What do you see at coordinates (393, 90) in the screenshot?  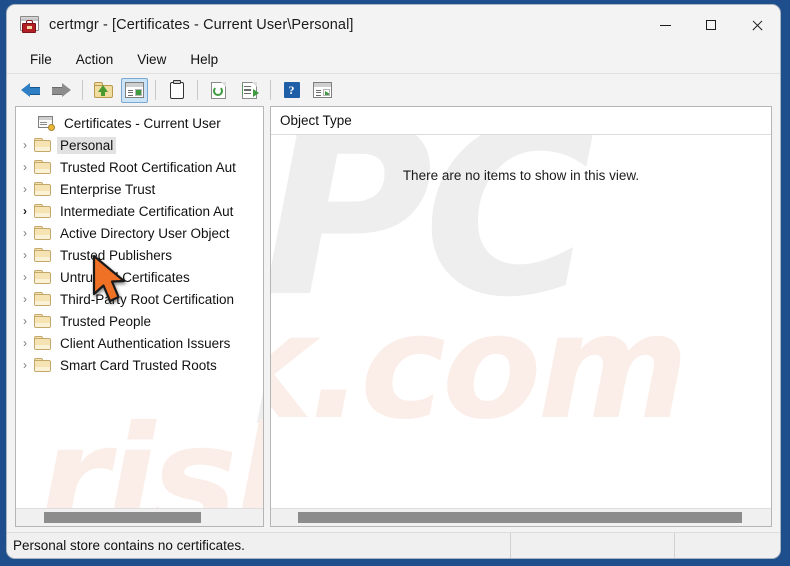 I see `toolbar: ?` at bounding box center [393, 90].